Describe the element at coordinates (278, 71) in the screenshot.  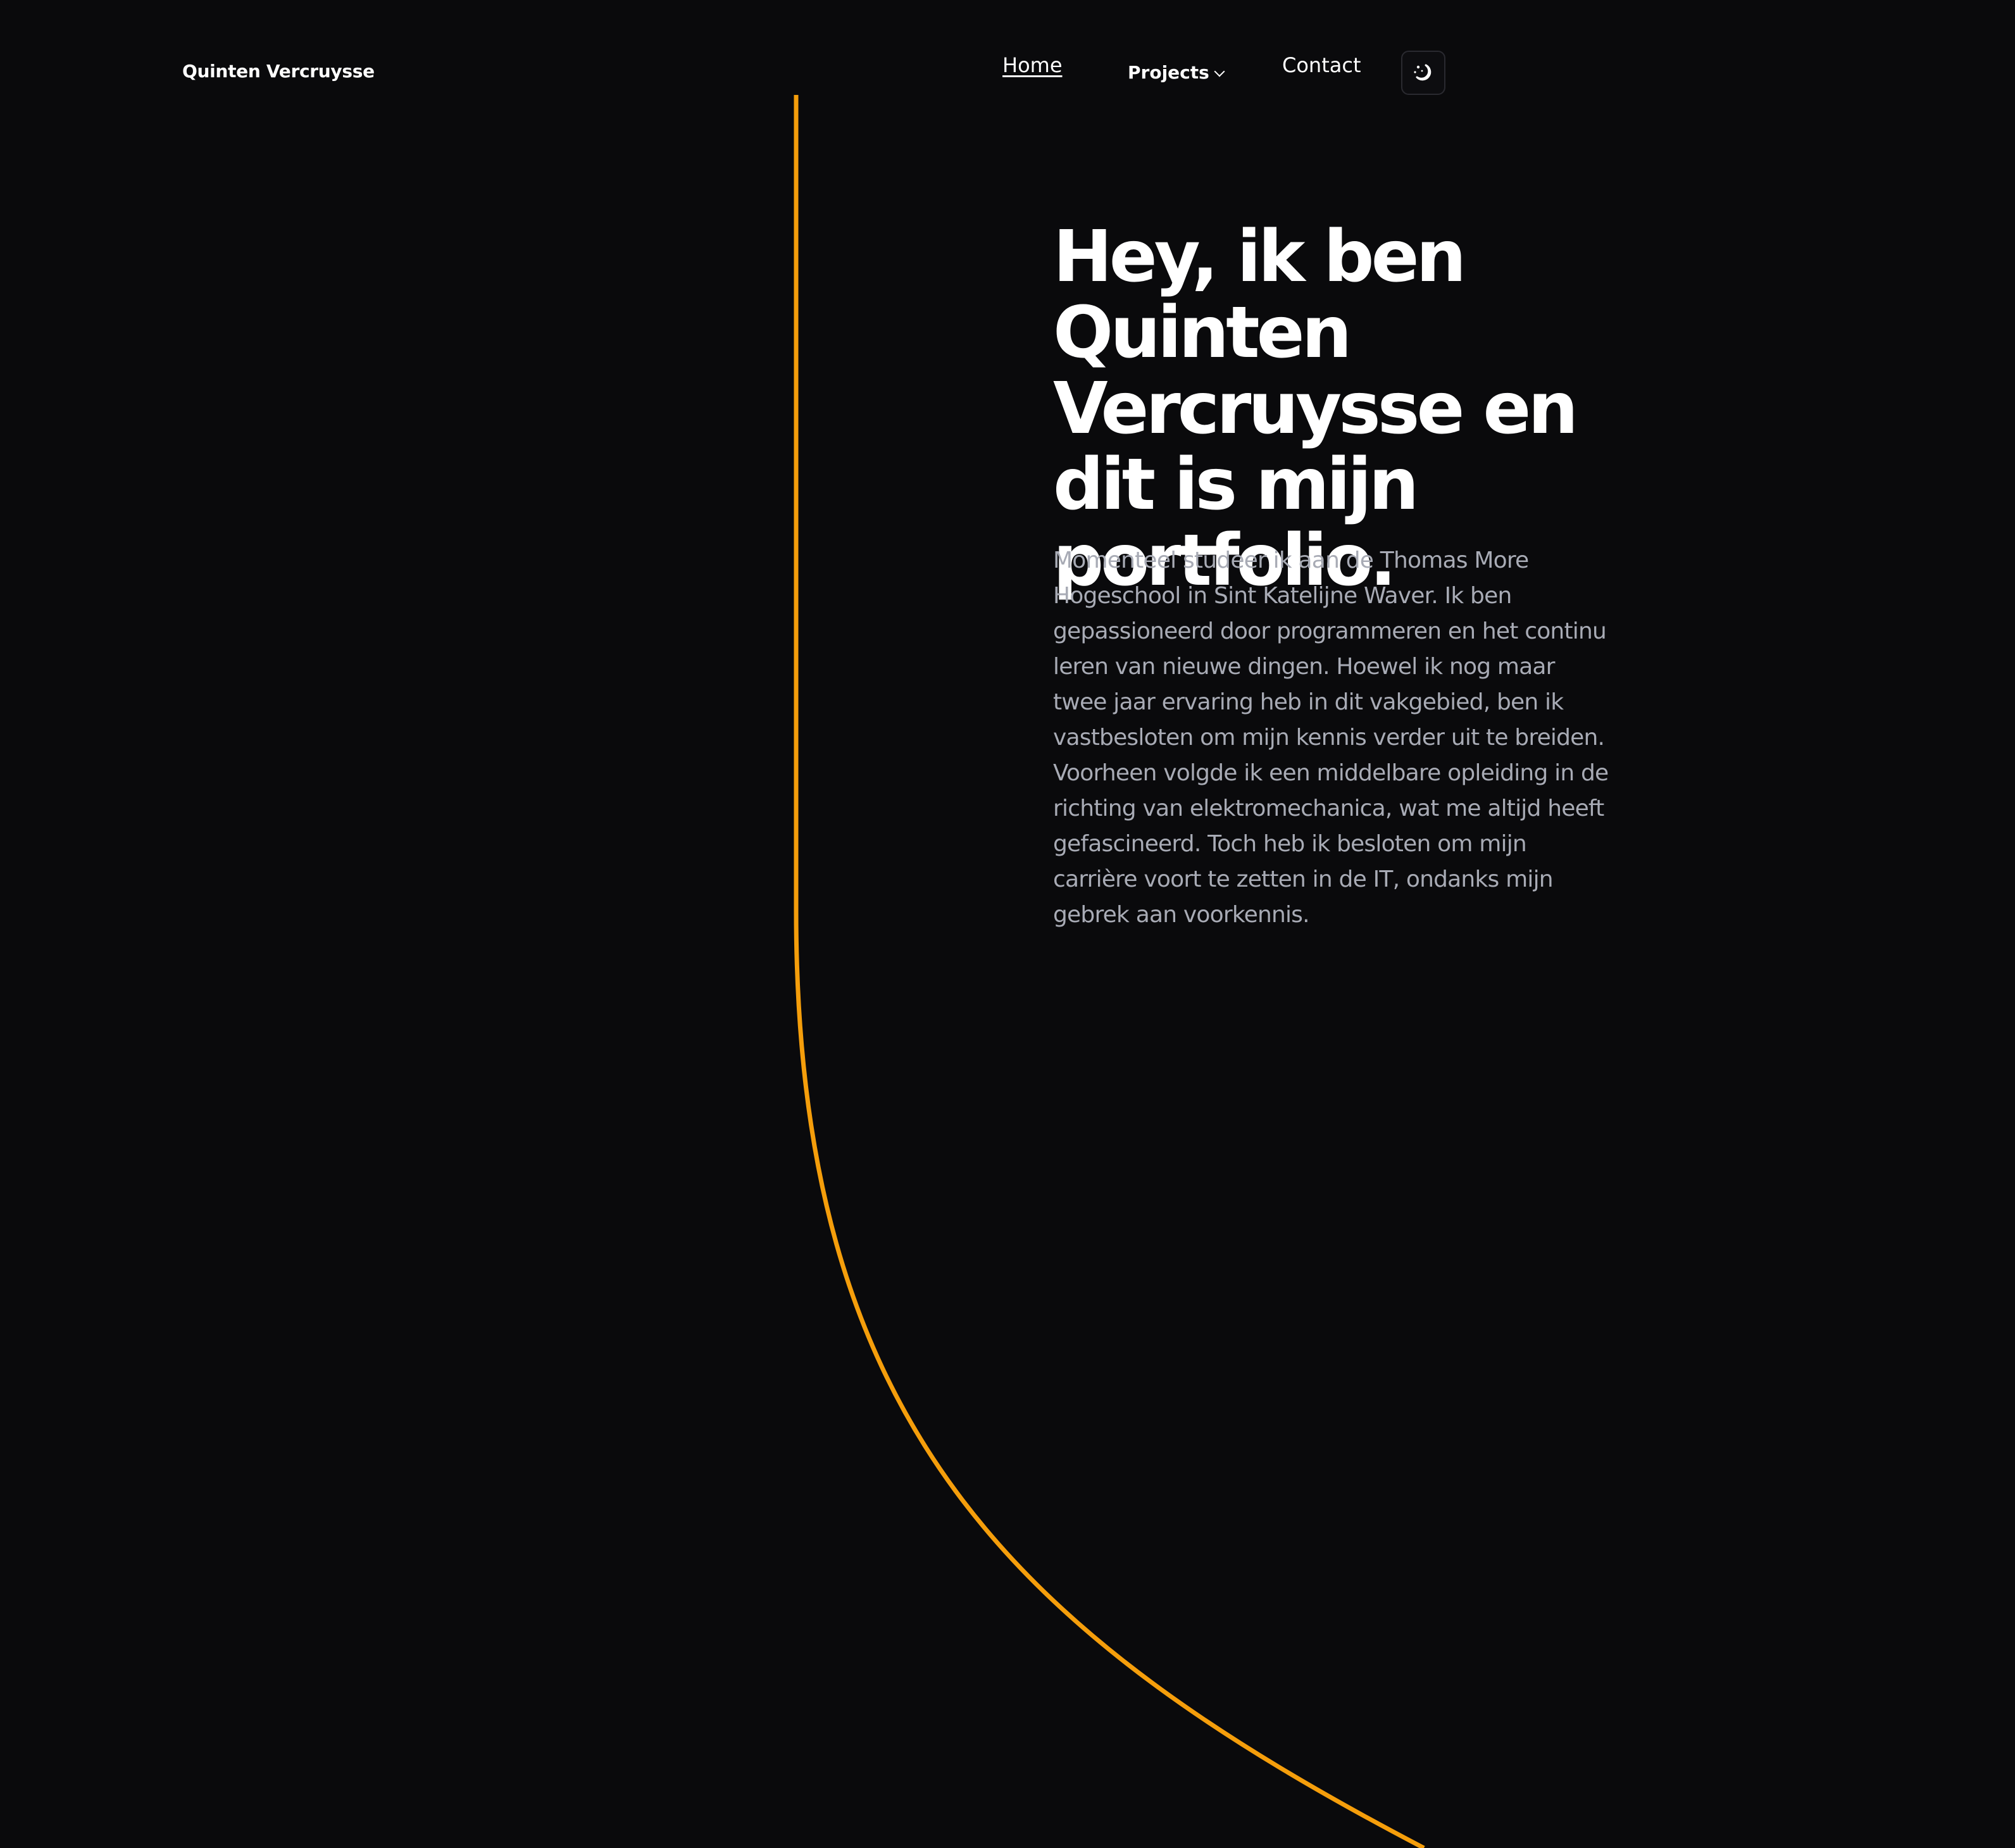
I see `brand-name: Quinten Vercruysse` at that location.